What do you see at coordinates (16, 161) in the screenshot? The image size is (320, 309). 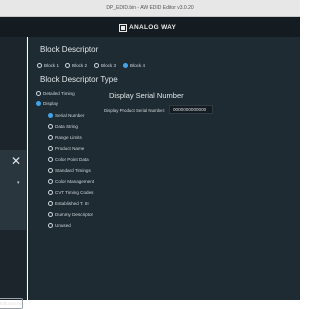 I see `close-icon: ✕` at bounding box center [16, 161].